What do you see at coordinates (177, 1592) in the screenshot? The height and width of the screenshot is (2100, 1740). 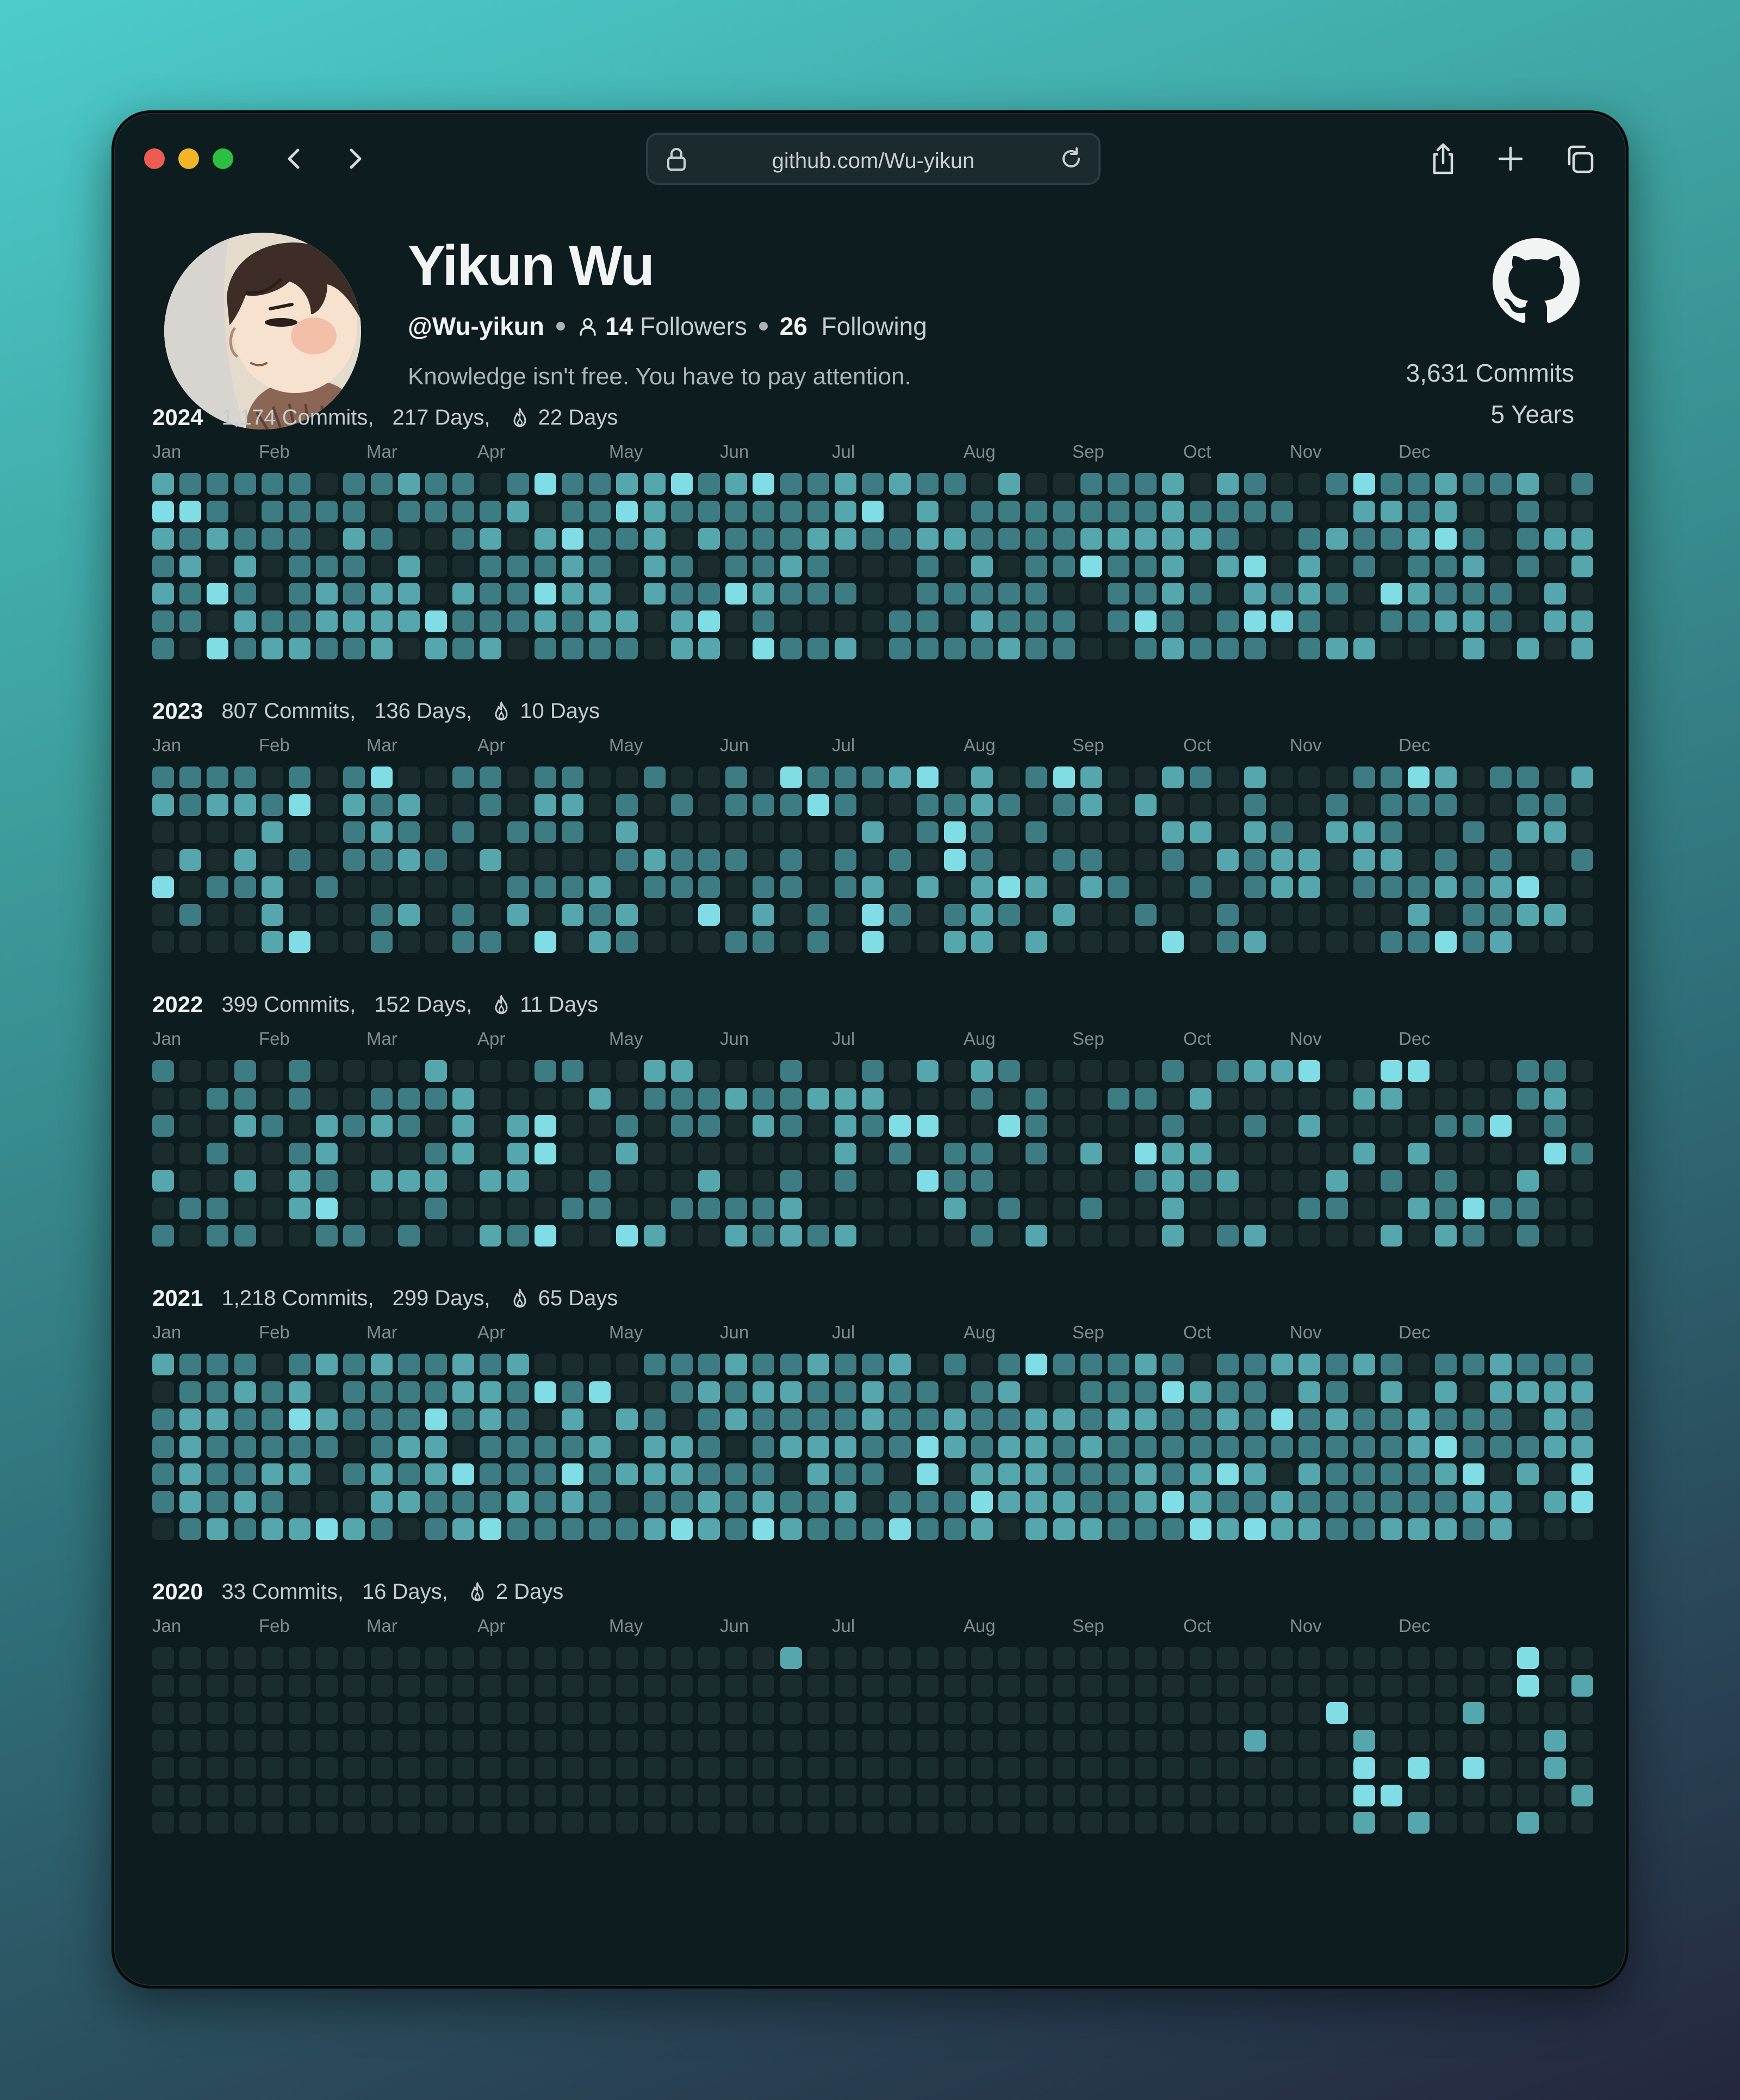 I see `year-label: 2020` at bounding box center [177, 1592].